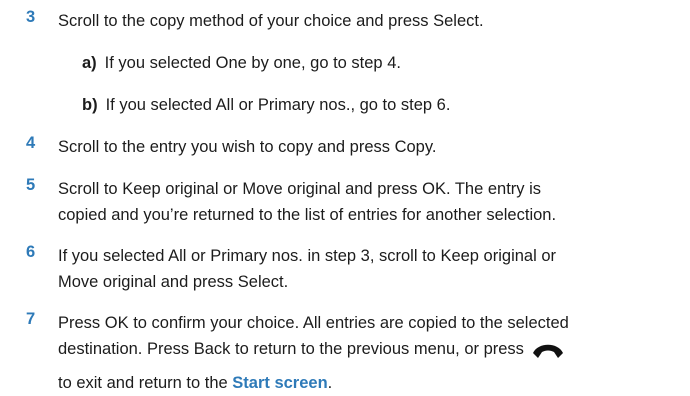 The height and width of the screenshot is (396, 690). I want to click on text-line: Move original and press Select., so click(359, 282).